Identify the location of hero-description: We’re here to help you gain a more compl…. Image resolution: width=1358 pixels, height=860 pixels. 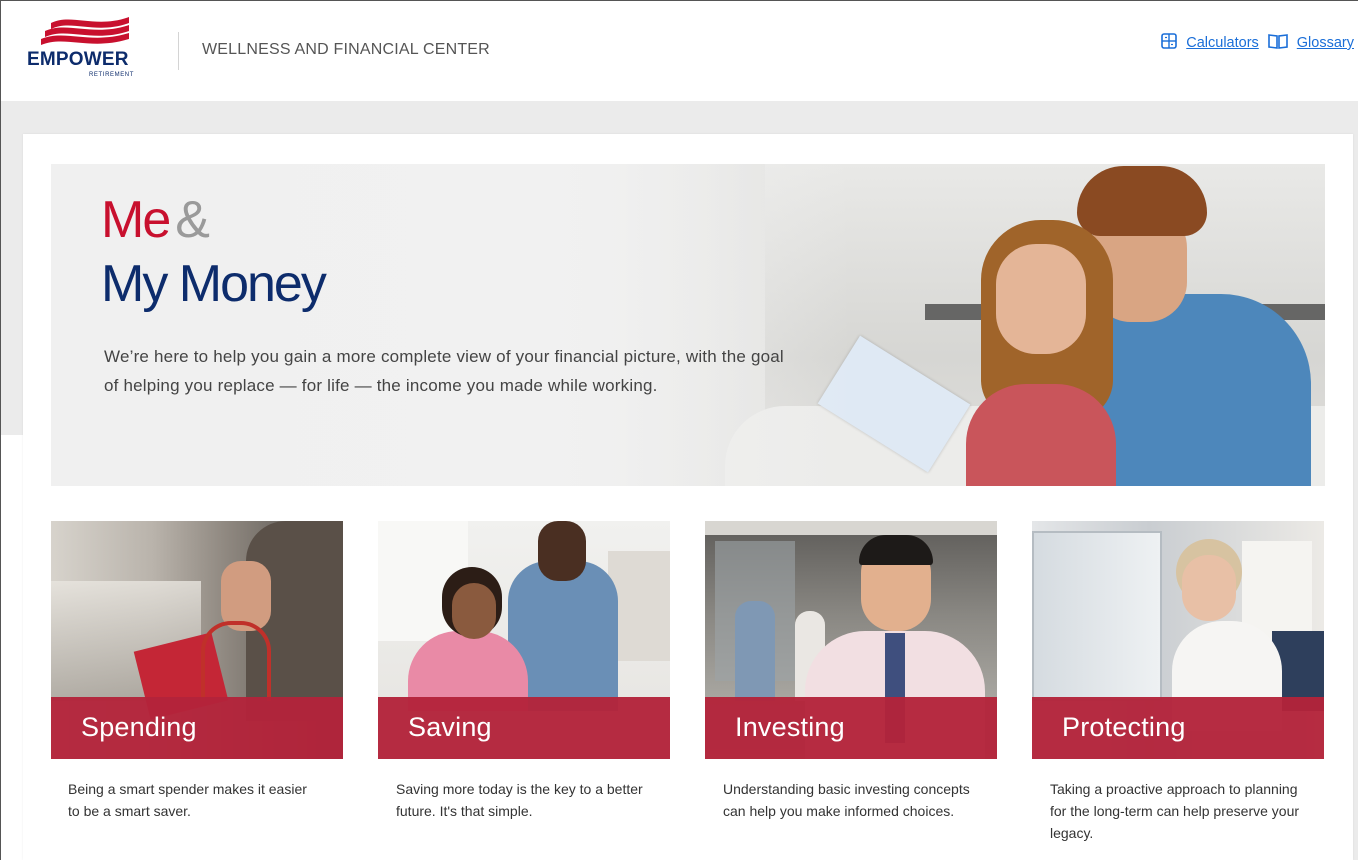
(444, 371).